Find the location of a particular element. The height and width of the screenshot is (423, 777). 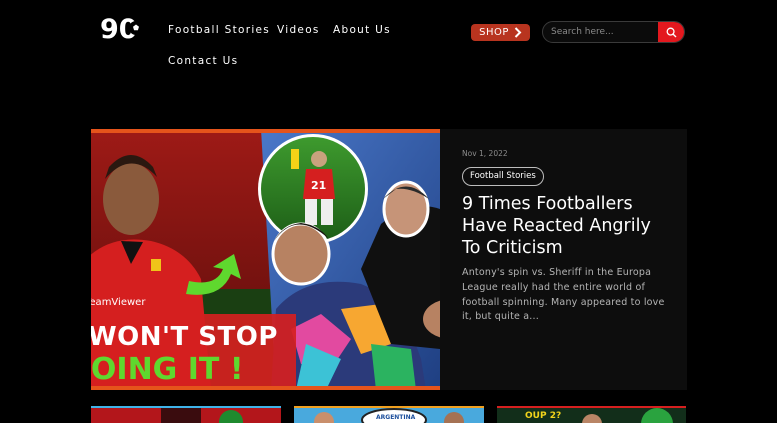

hero-sponsor: TeamViewer is located at coordinates (118, 302).